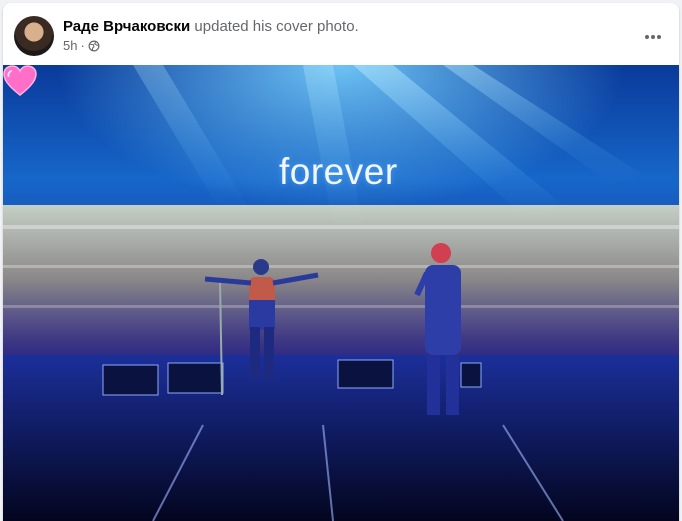 Image resolution: width=682 pixels, height=521 pixels. I want to click on post-action-text: updated his cover photo., so click(274, 26).